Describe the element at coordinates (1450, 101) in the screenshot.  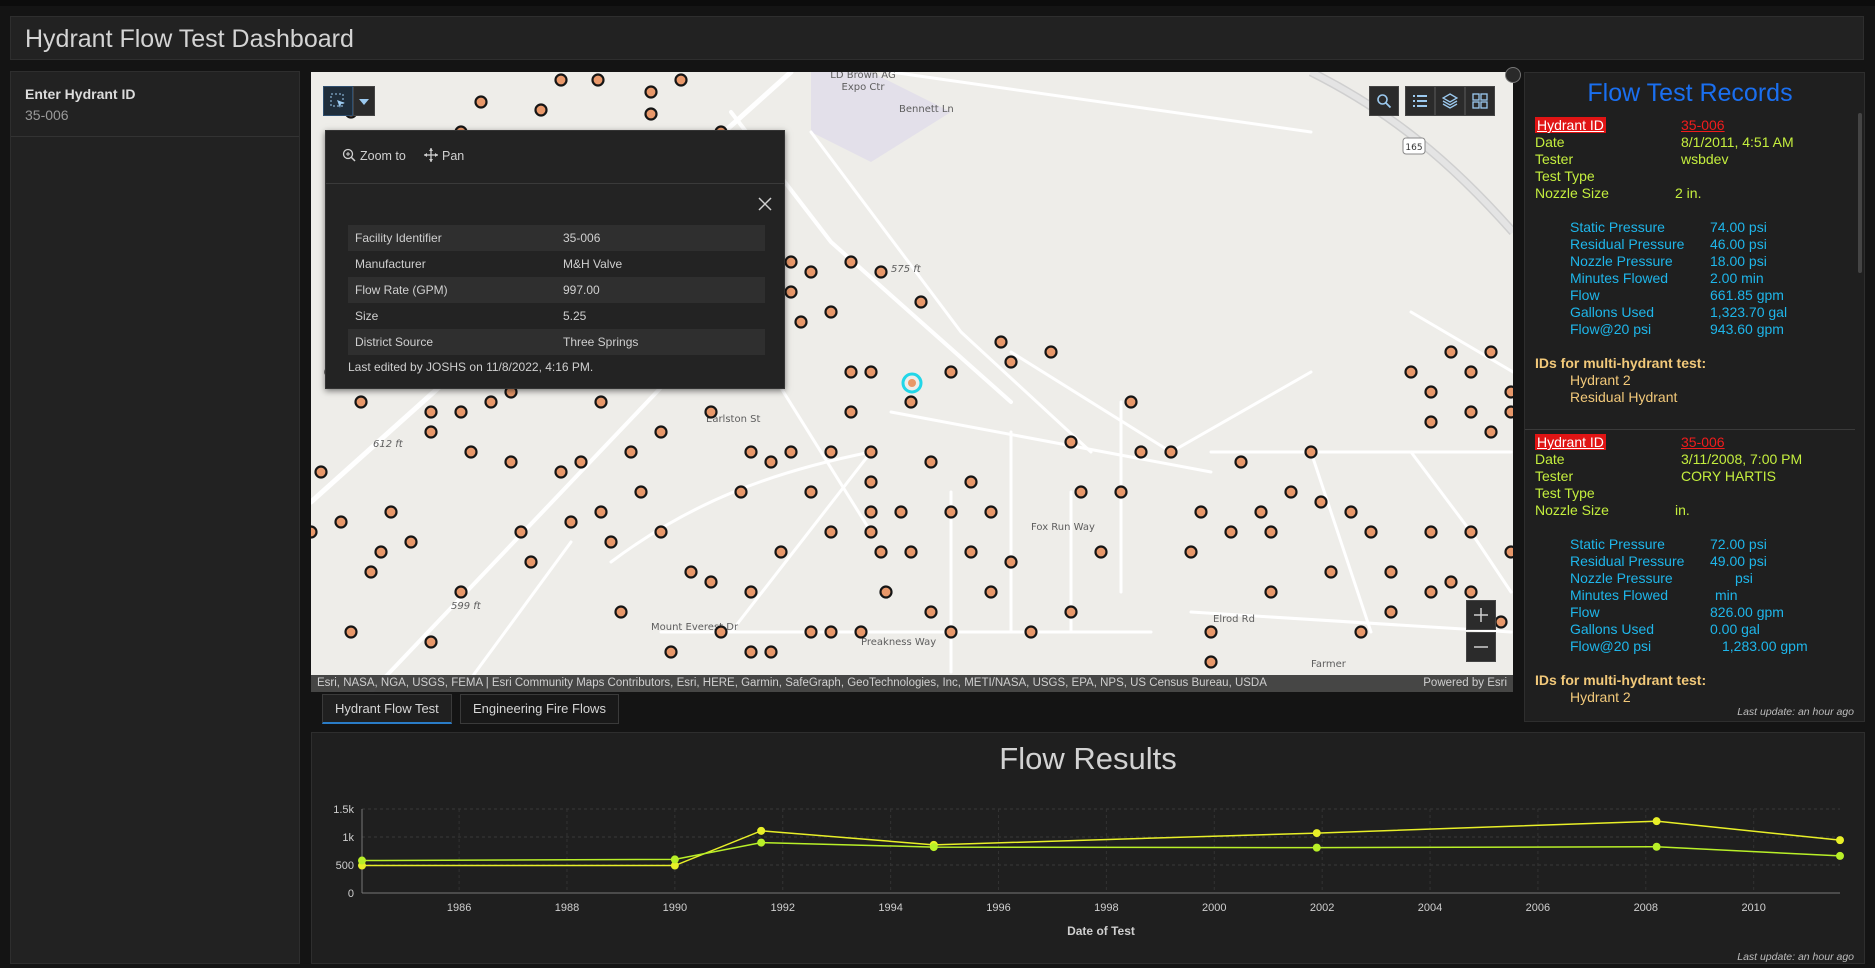
I see `layers-button` at that location.